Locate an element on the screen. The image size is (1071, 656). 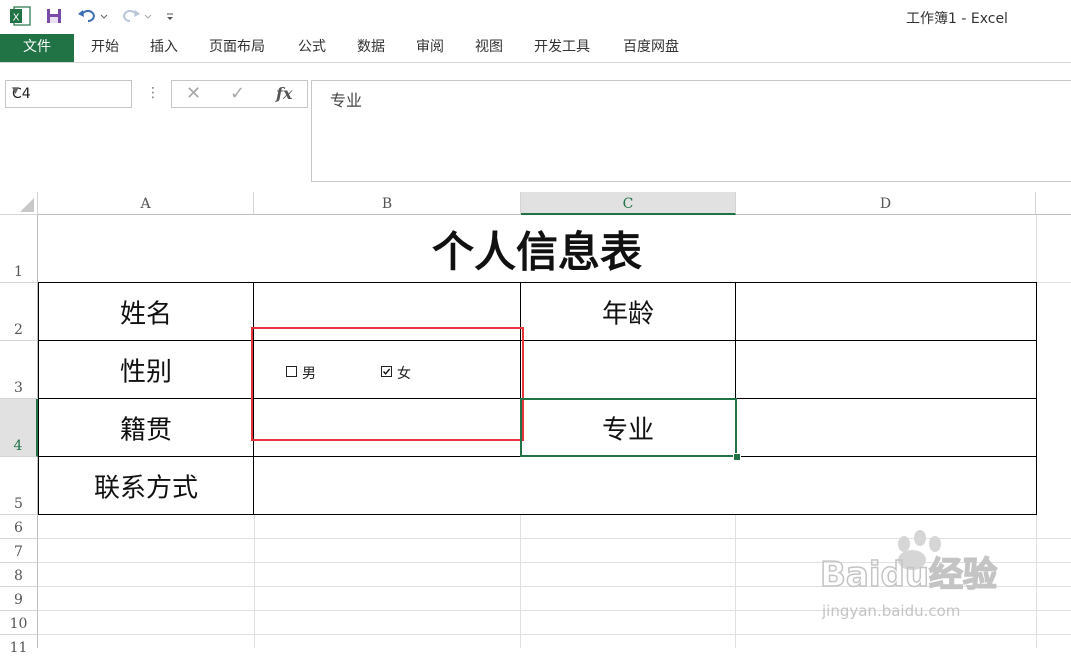
row-header-2: 2 is located at coordinates (19, 312).